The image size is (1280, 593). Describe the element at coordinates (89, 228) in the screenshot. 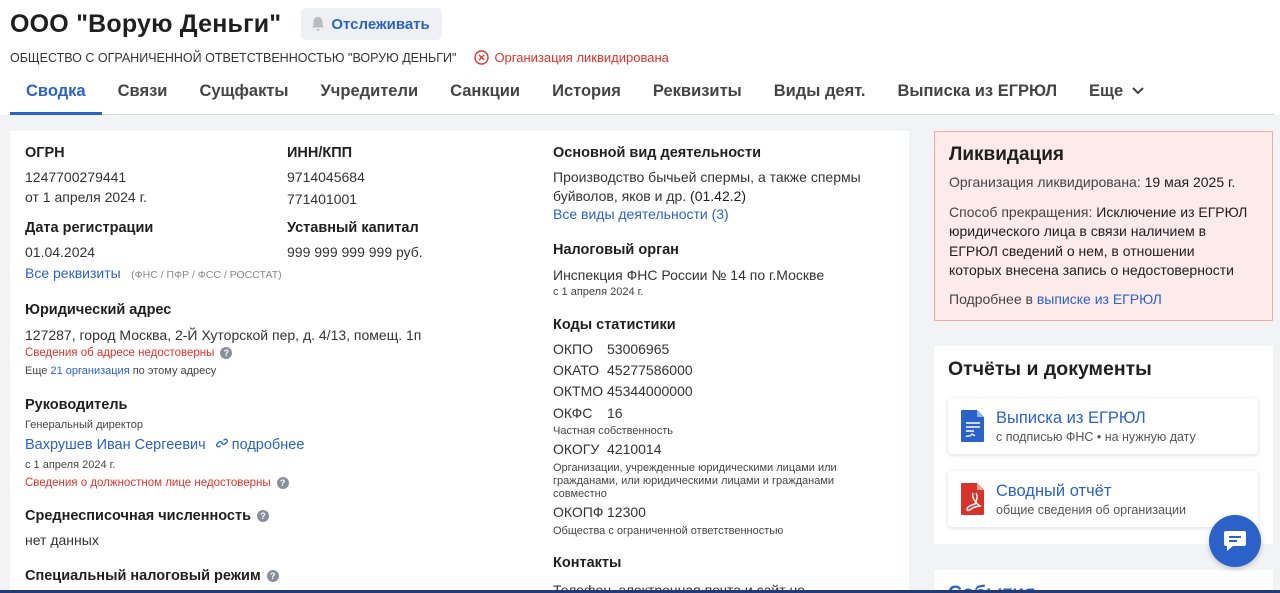

I see `reg-date-label: Дата регистрации` at that location.